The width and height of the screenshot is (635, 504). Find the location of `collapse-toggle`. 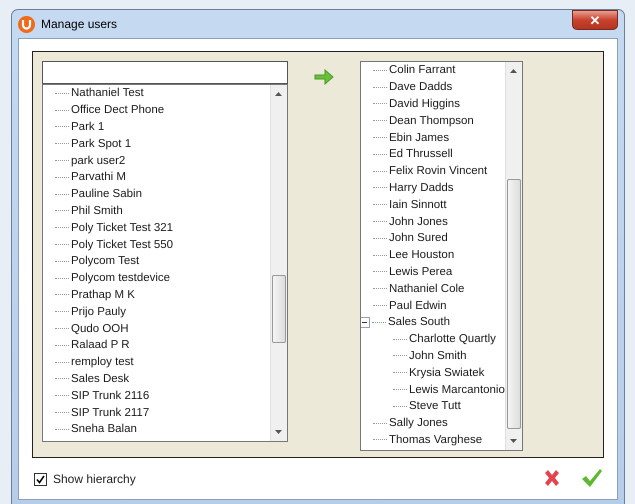

collapse-toggle is located at coordinates (365, 322).